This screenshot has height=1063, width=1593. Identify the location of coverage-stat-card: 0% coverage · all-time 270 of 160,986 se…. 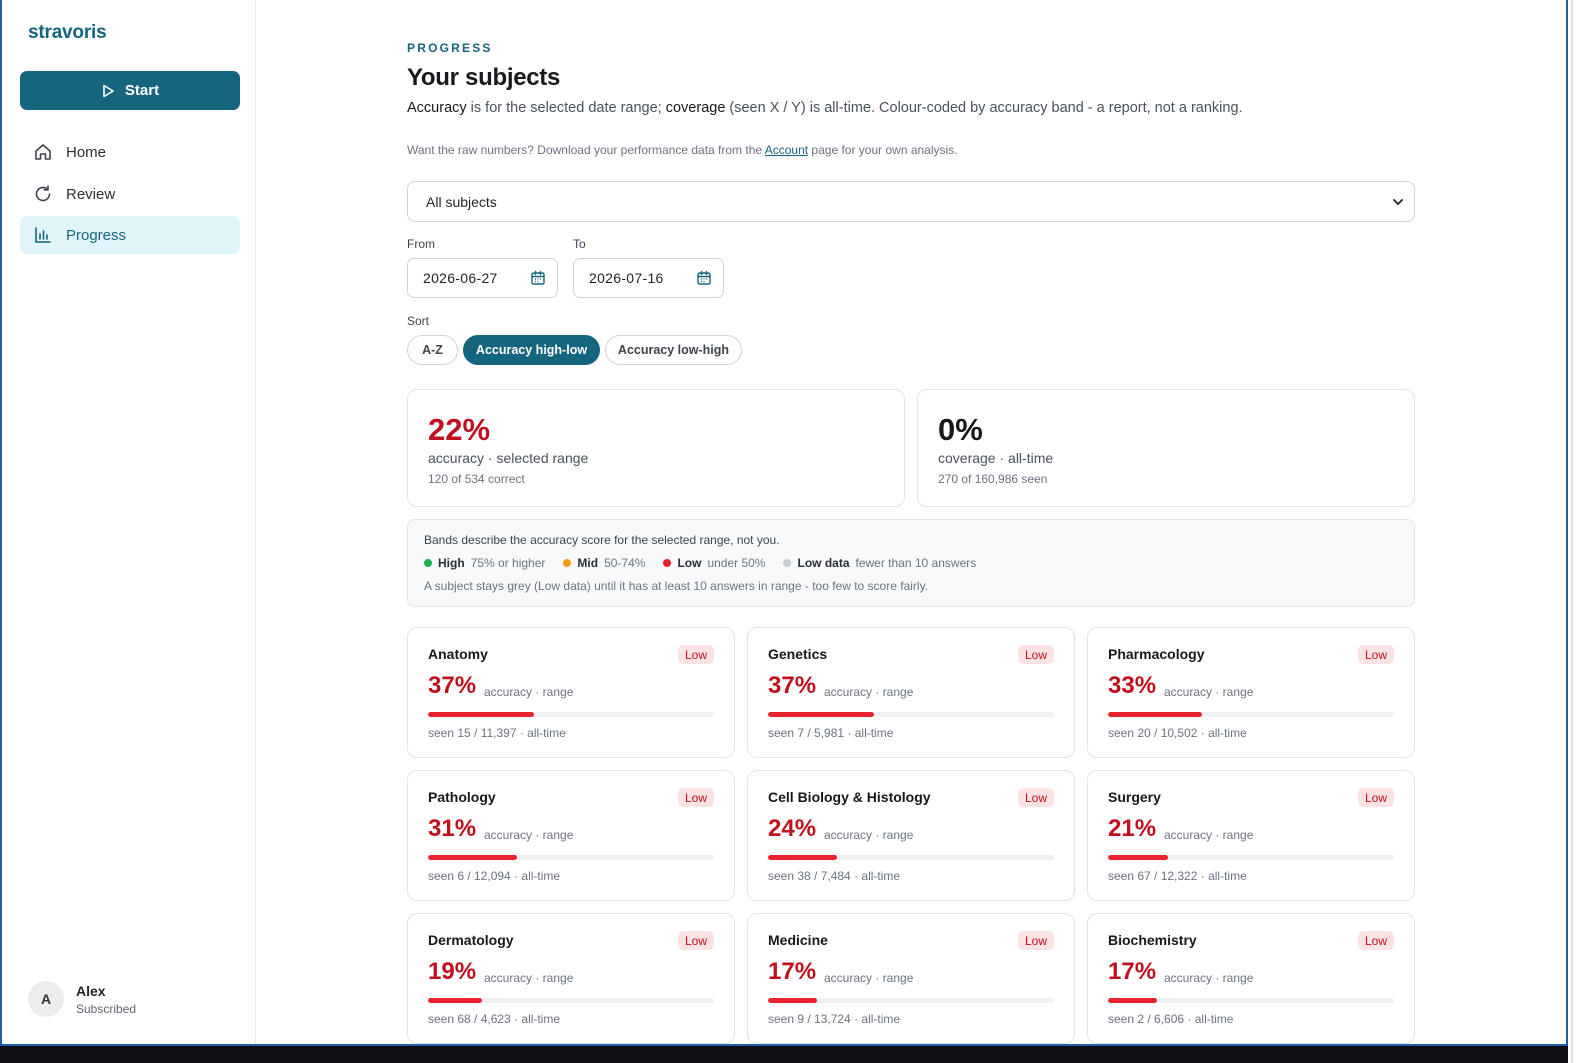
(1166, 448).